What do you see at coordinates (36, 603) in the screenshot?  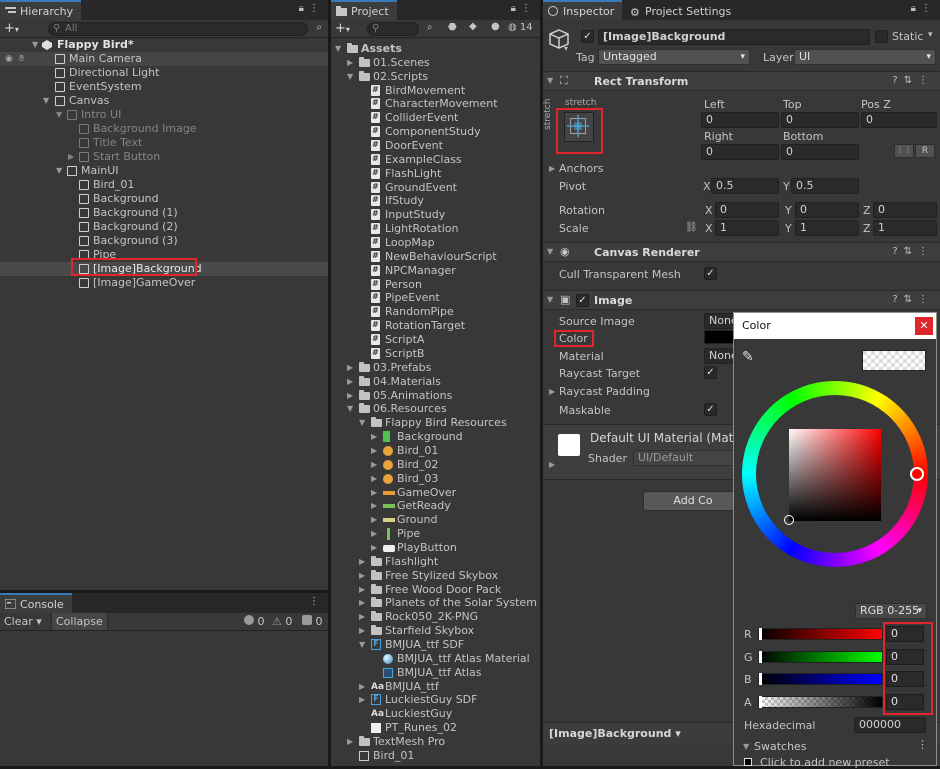 I see `tab-console: Console` at bounding box center [36, 603].